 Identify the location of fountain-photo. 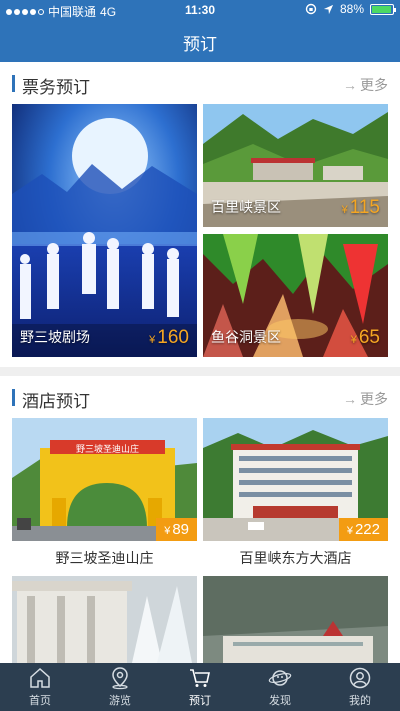
(104, 619).